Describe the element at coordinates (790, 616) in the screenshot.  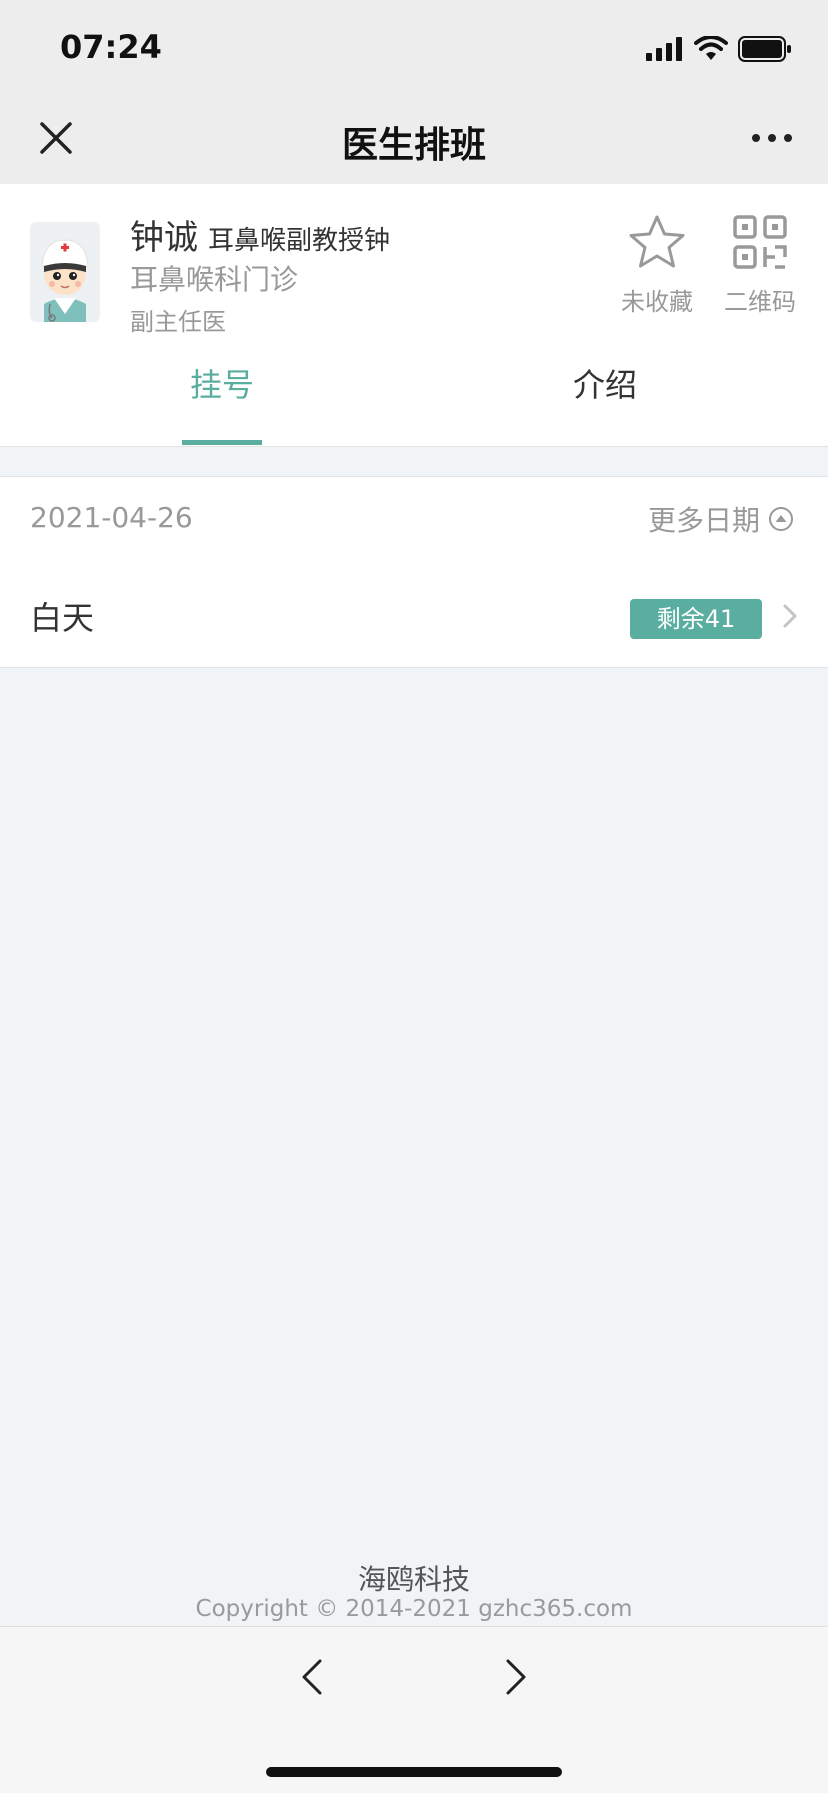
I see `chevron-right-icon` at that location.